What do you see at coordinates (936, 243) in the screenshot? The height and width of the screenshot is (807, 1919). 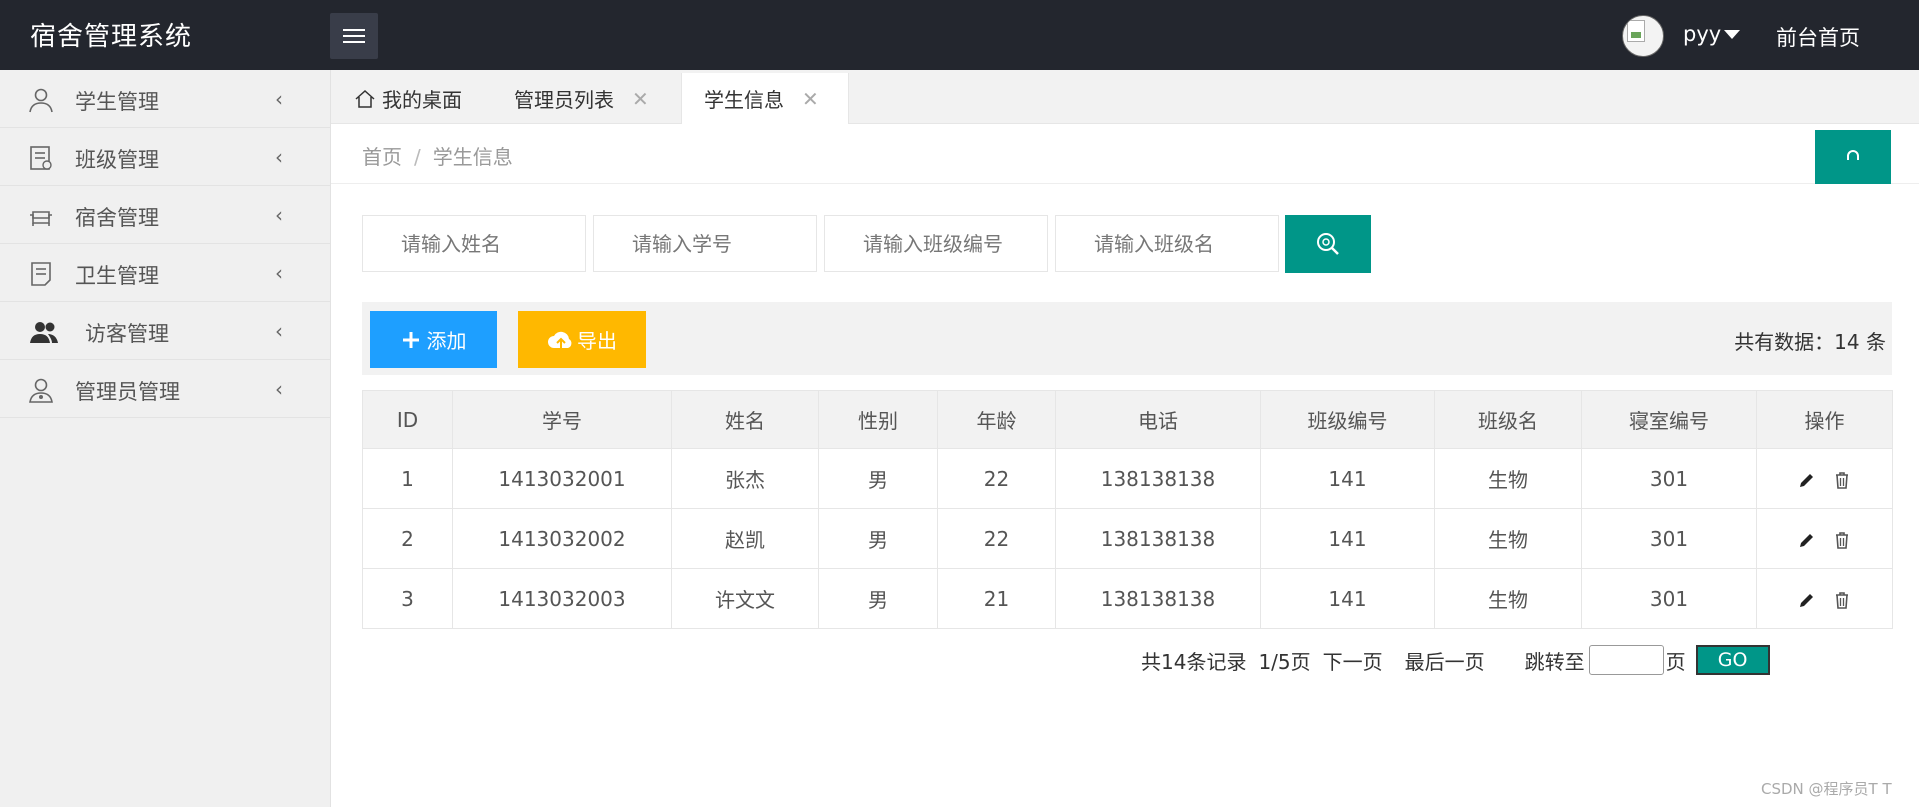 I see `class-no-search-input` at bounding box center [936, 243].